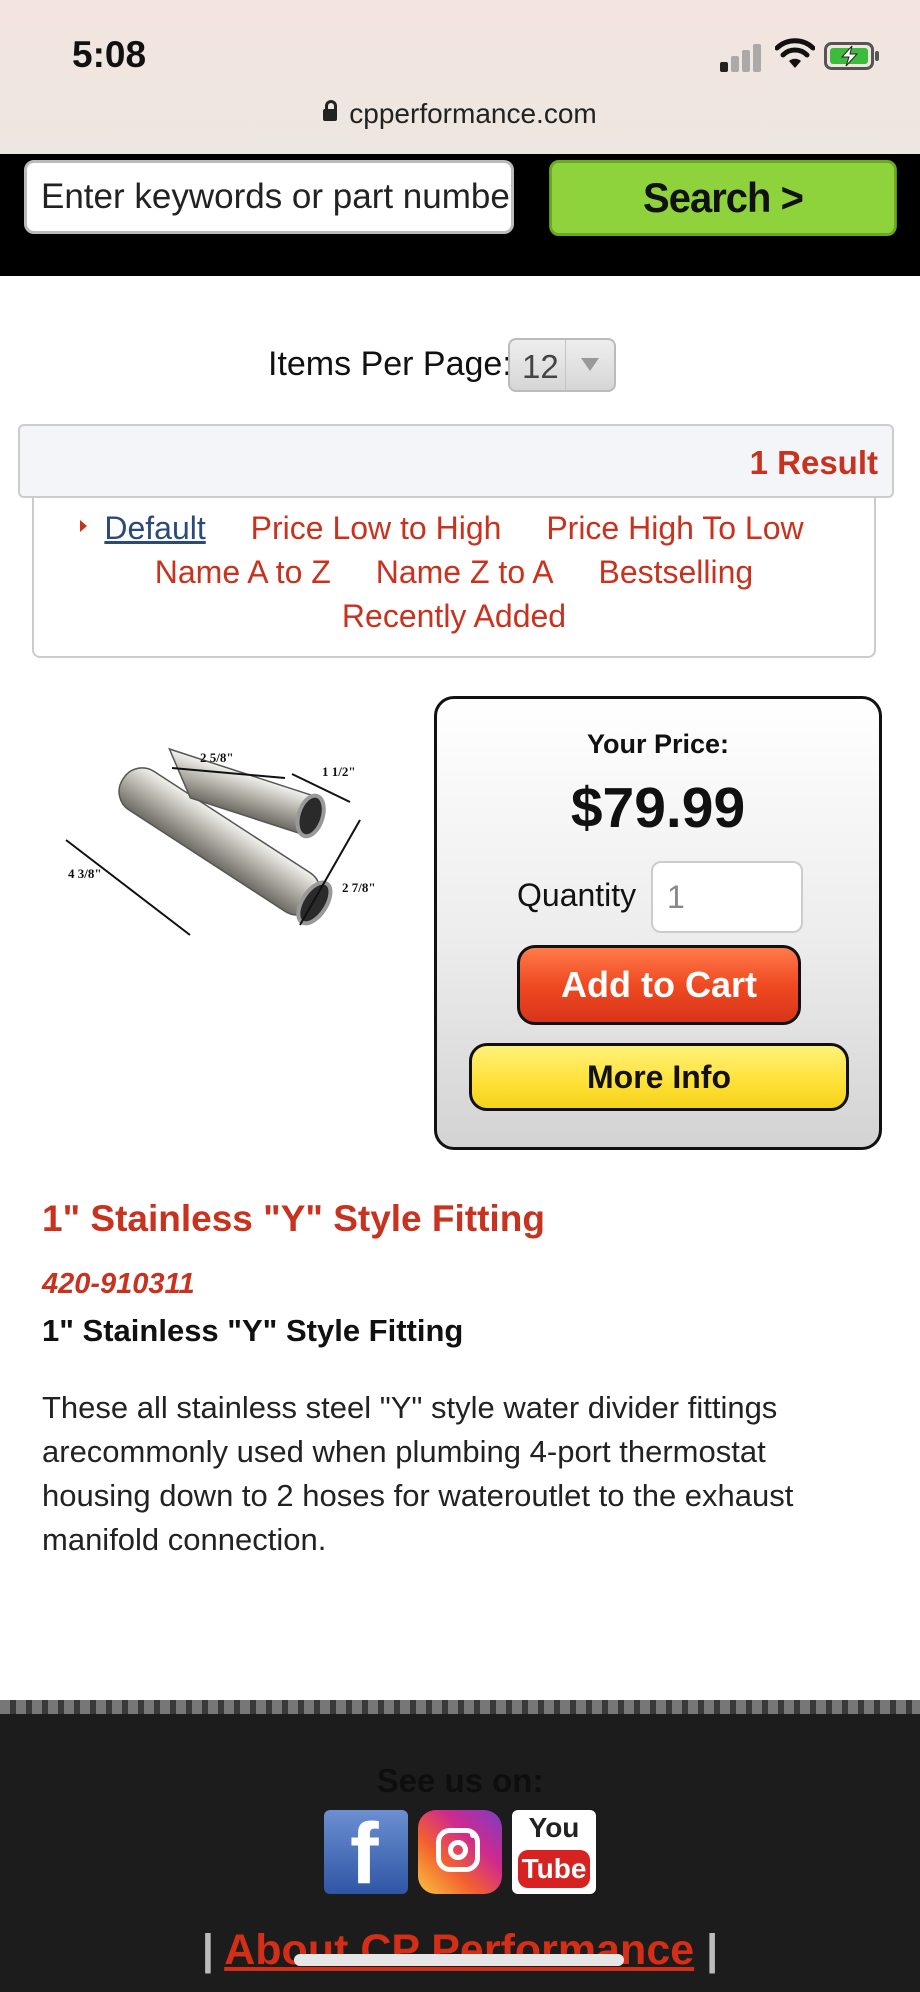 This screenshot has height=1992, width=920. Describe the element at coordinates (376, 528) in the screenshot. I see `sort-price-low-high: Price Low to High` at that location.